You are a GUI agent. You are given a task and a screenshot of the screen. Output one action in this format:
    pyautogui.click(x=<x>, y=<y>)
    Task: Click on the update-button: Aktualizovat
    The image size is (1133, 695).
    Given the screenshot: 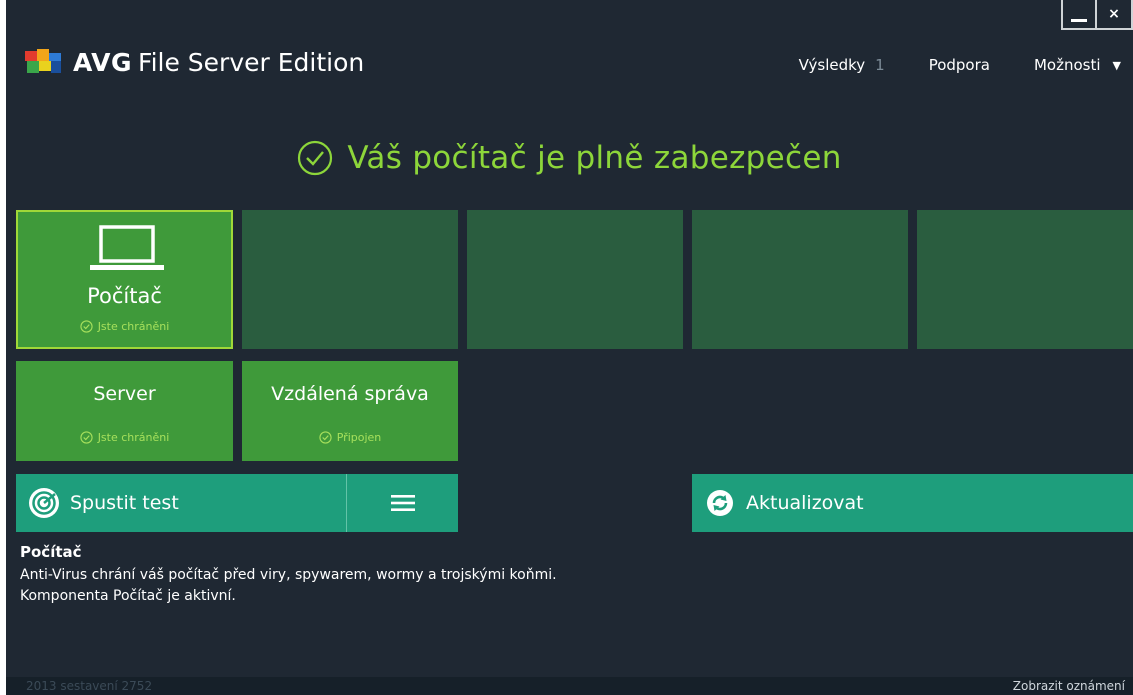 What is the action you would take?
    pyautogui.click(x=912, y=503)
    